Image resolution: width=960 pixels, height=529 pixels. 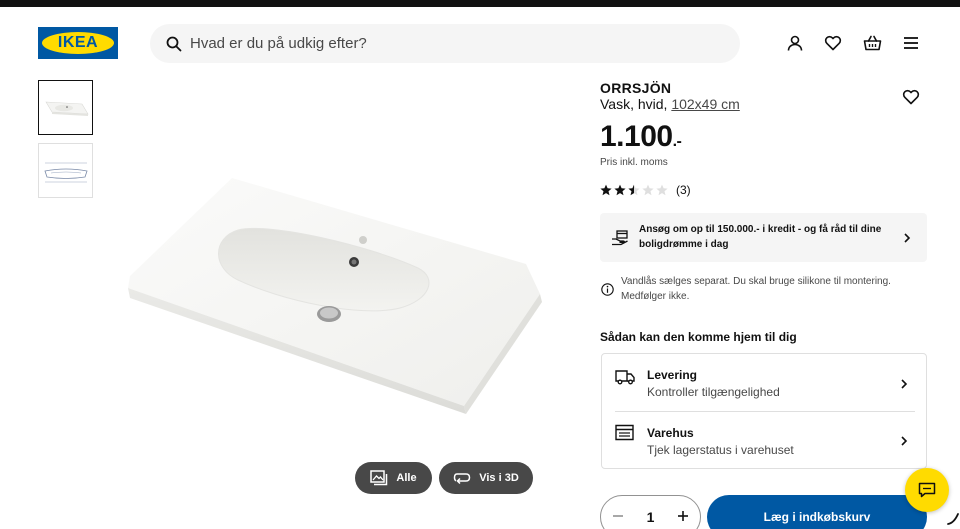 What do you see at coordinates (440, 43) in the screenshot?
I see `search-input` at bounding box center [440, 43].